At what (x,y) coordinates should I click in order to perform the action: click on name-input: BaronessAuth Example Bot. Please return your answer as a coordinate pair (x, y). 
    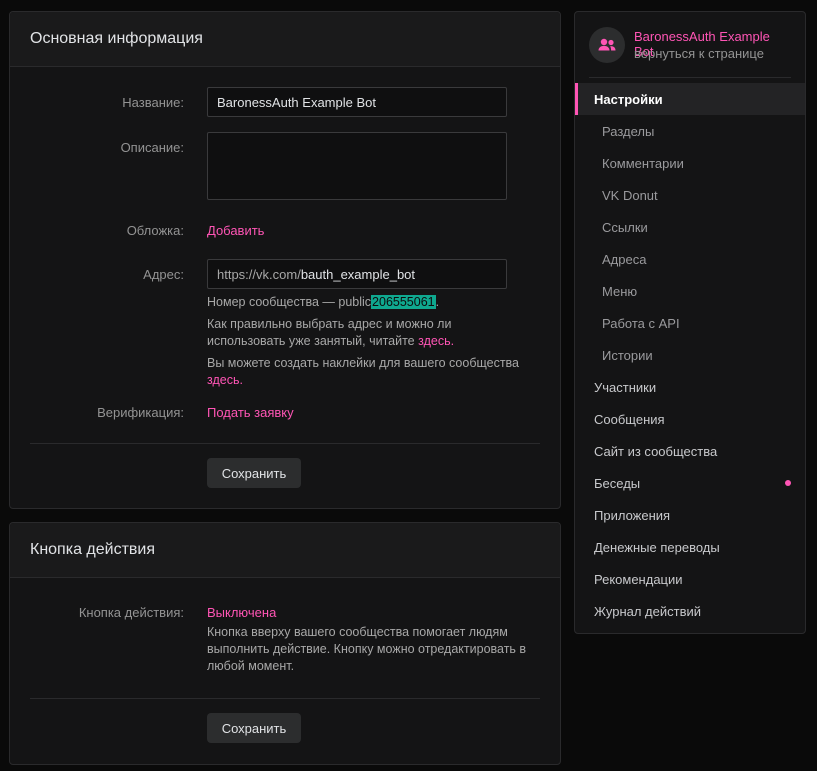
    Looking at the image, I should click on (357, 102).